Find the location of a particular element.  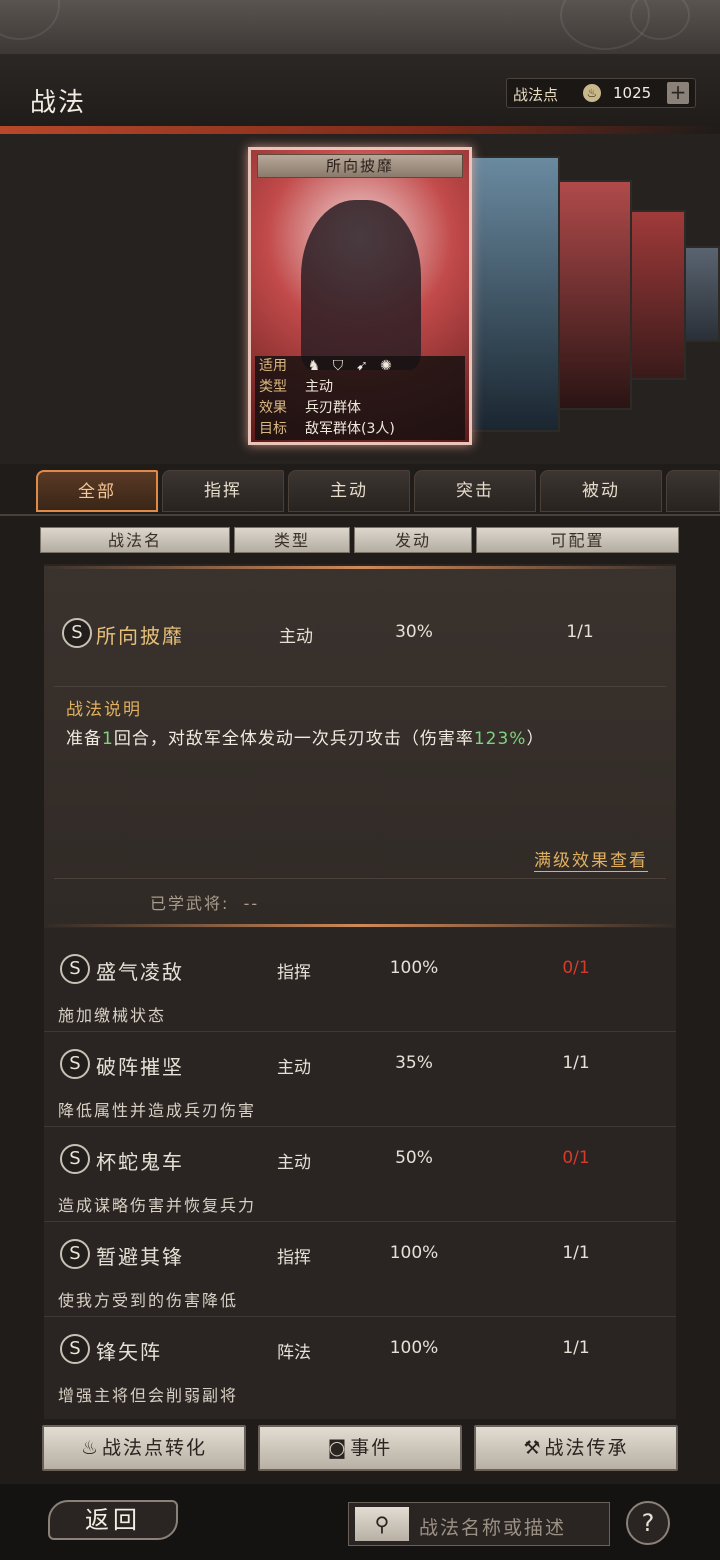

tactic-rate: 50% is located at coordinates (414, 1158).